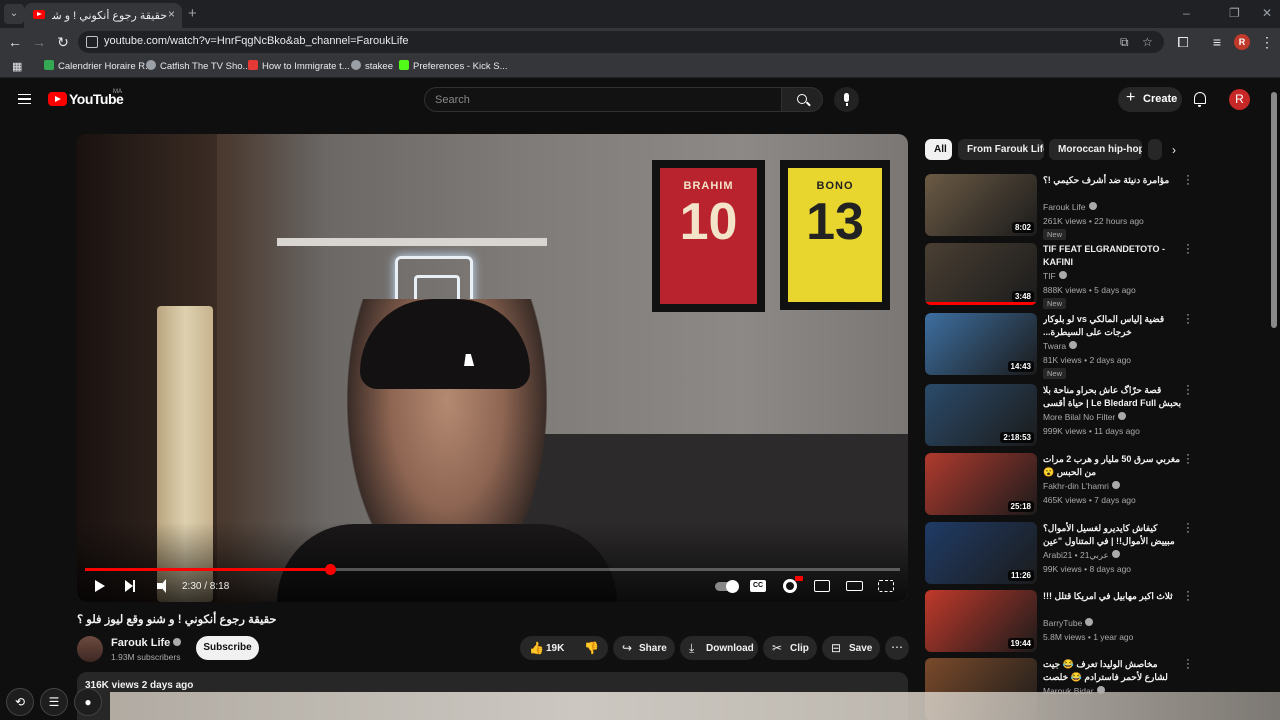  What do you see at coordinates (171, 14) in the screenshot?
I see `tab-close-icon: ×` at bounding box center [171, 14].